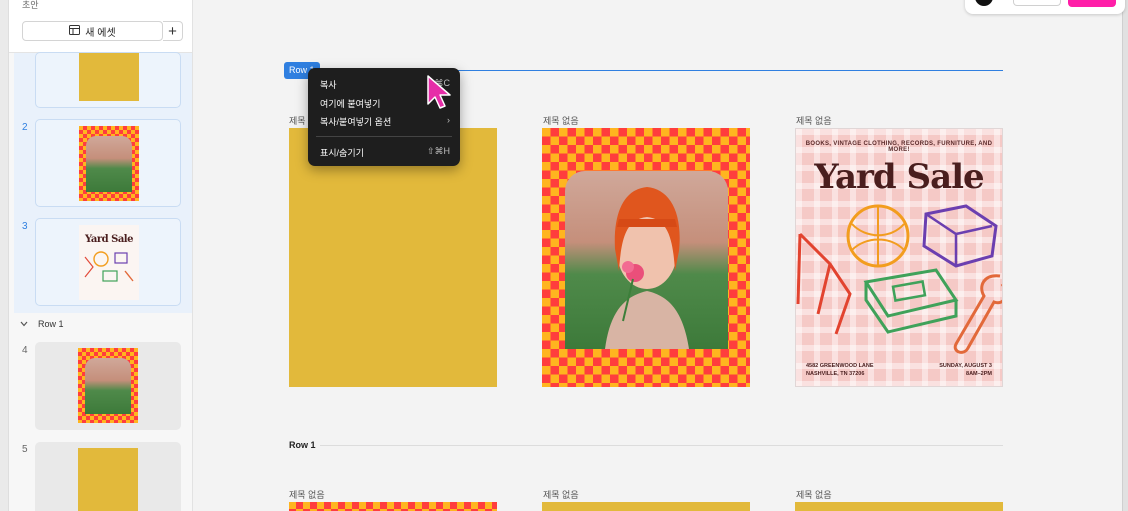 This screenshot has width=1128, height=511. What do you see at coordinates (965, 366) in the screenshot?
I see `date-line-1: SUNDAY, AUGUST 3` at bounding box center [965, 366].